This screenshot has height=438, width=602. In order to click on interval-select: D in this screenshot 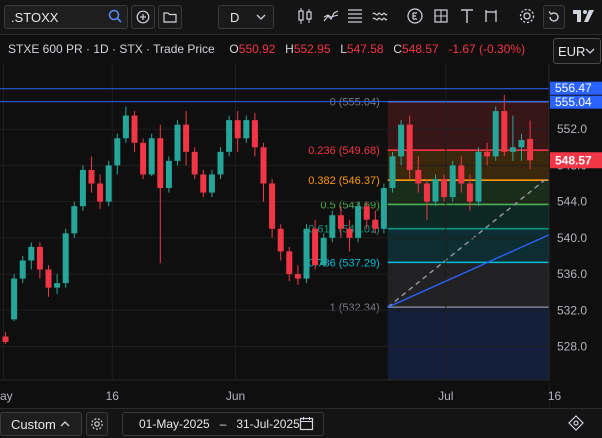, I will do `click(246, 17)`.